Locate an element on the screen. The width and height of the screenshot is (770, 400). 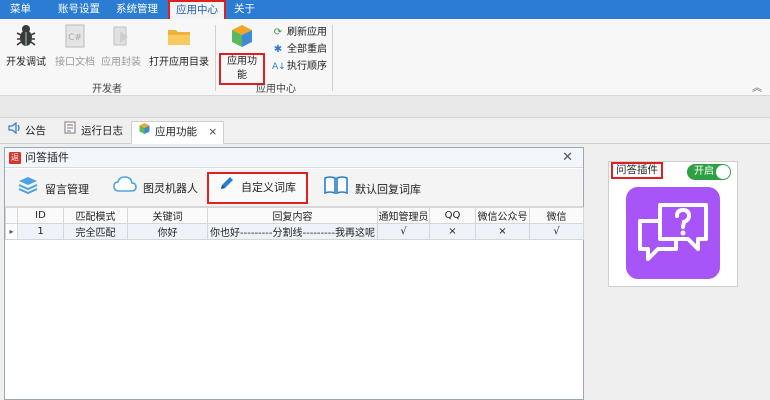
column-header-match-mode: 匹配模式 is located at coordinates (95, 215).